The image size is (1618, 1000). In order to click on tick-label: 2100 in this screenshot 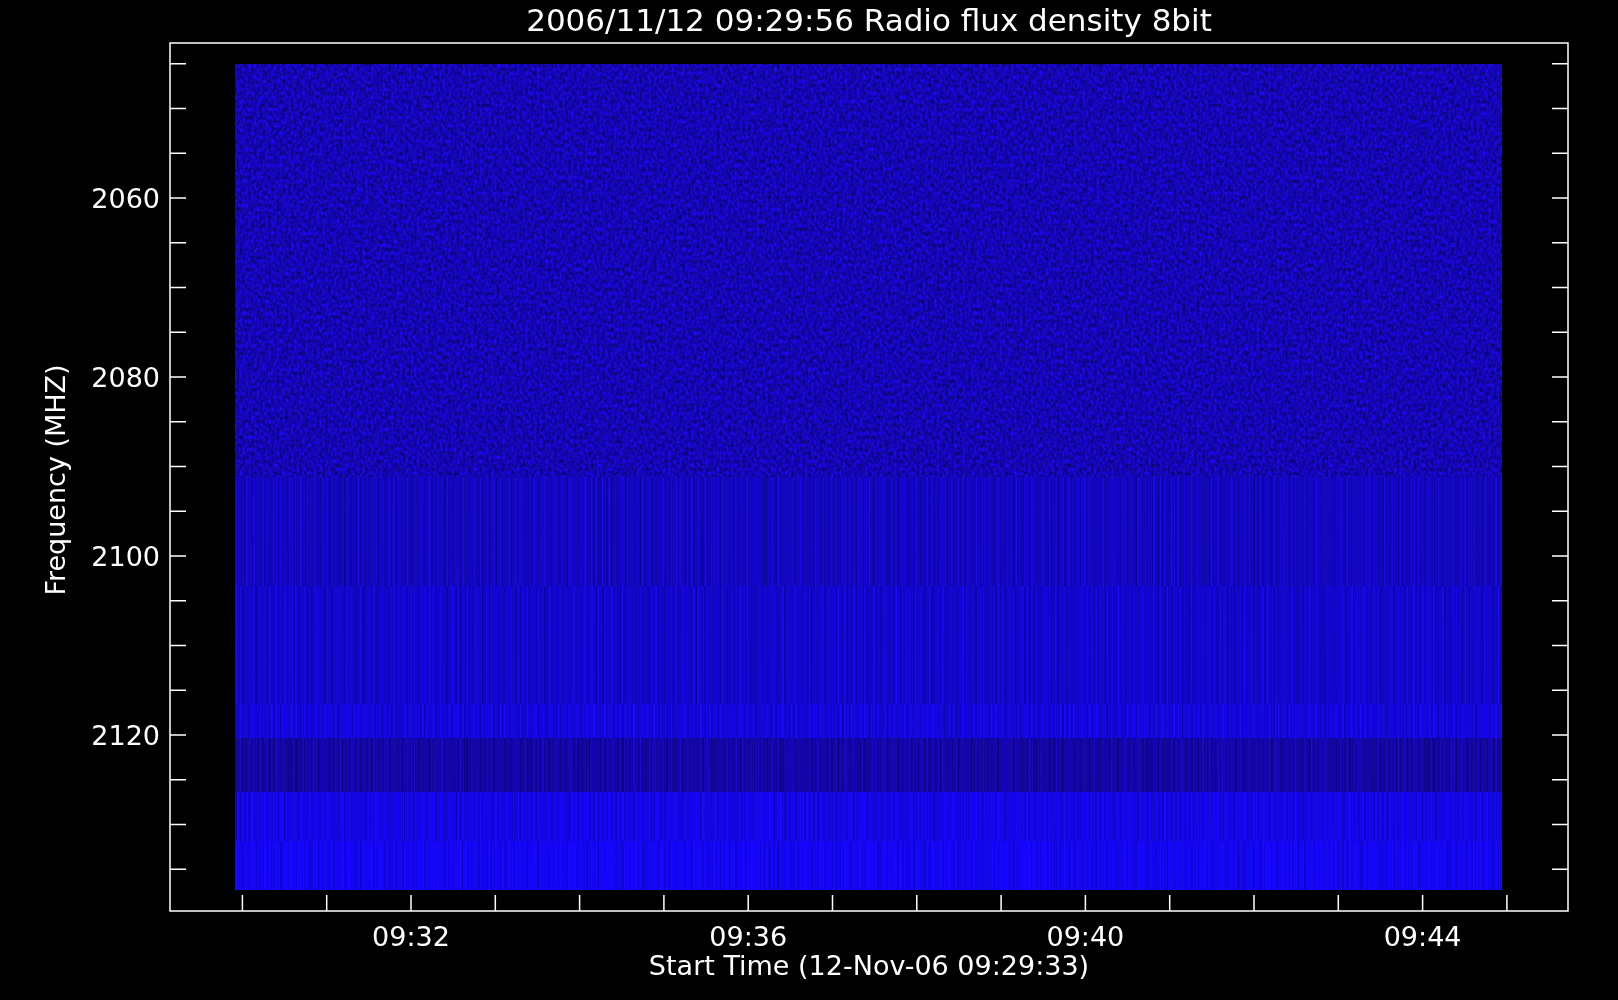, I will do `click(125, 556)`.